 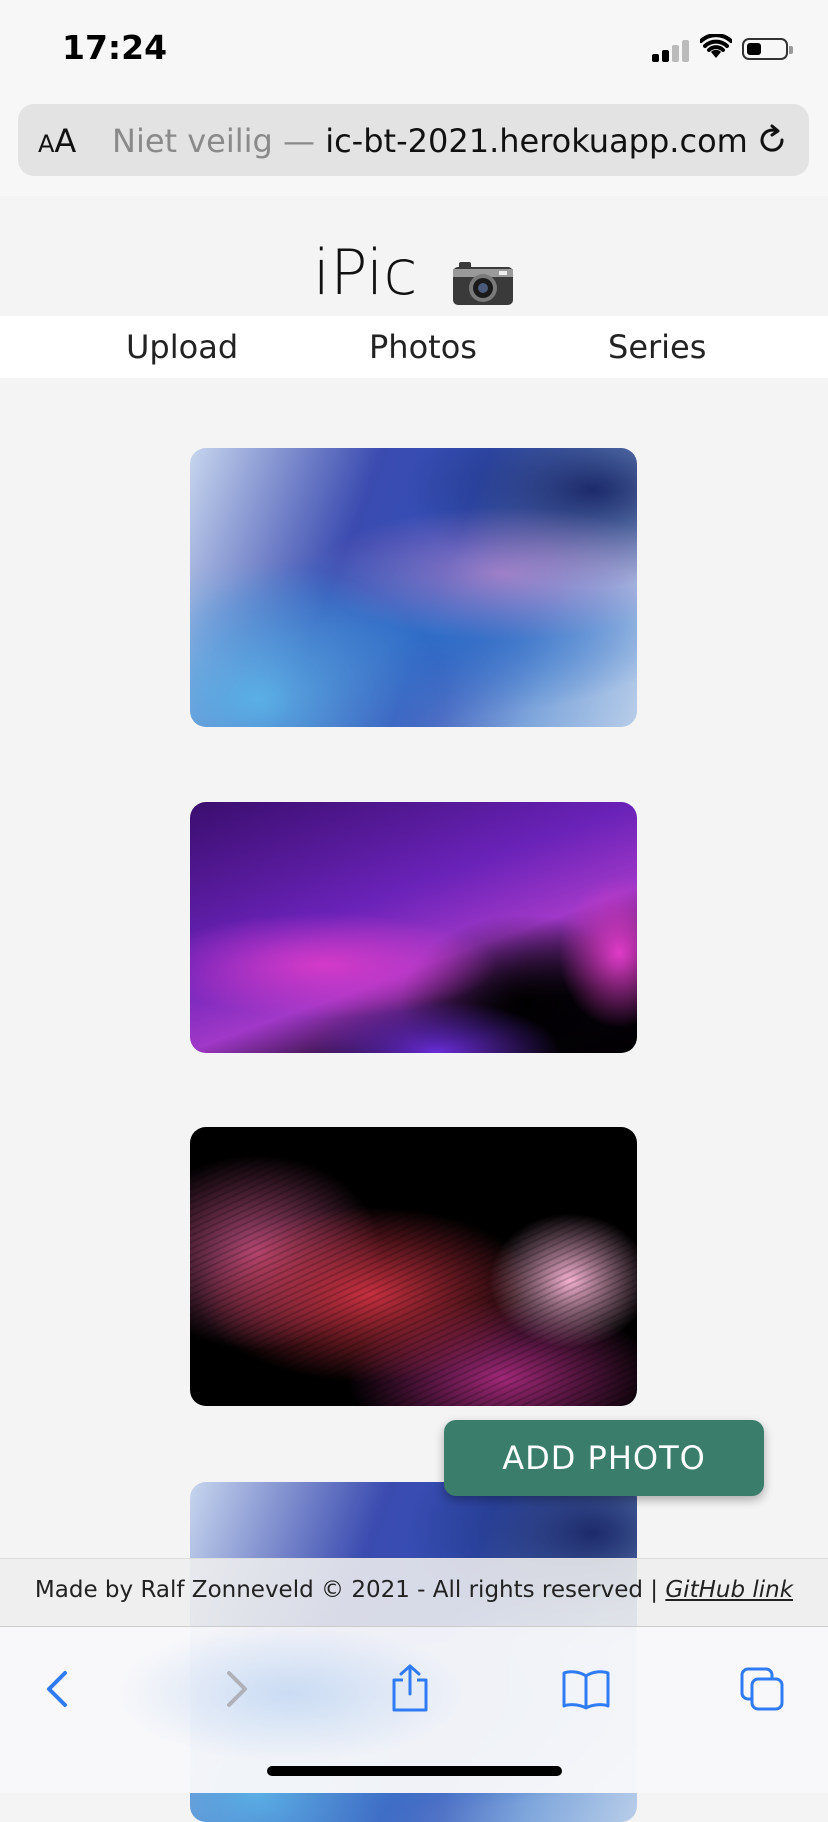 What do you see at coordinates (365, 272) in the screenshot?
I see `site-title-text: iPic` at bounding box center [365, 272].